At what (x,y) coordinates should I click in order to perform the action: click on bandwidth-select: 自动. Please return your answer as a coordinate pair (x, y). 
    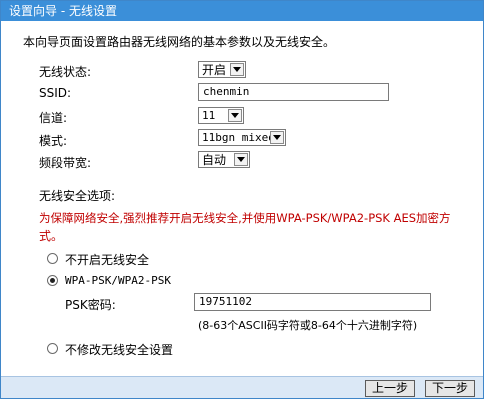
    Looking at the image, I should click on (224, 159).